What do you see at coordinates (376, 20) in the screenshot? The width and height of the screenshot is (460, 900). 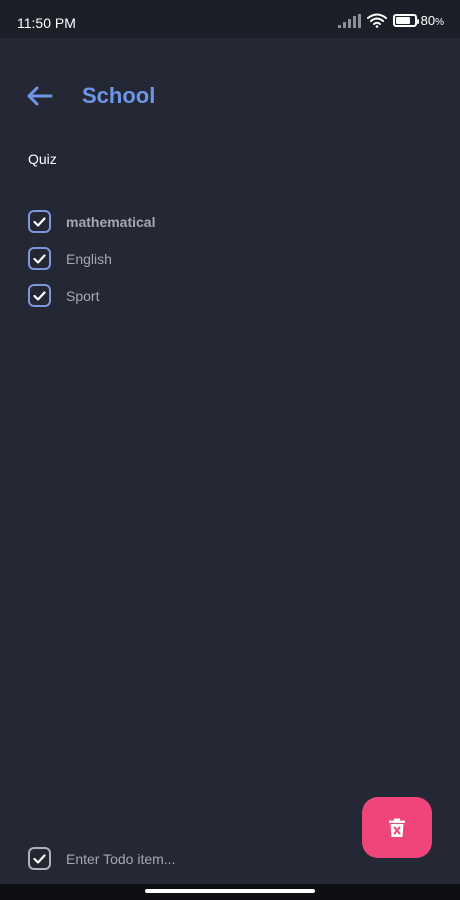 I see `wifi-icon` at bounding box center [376, 20].